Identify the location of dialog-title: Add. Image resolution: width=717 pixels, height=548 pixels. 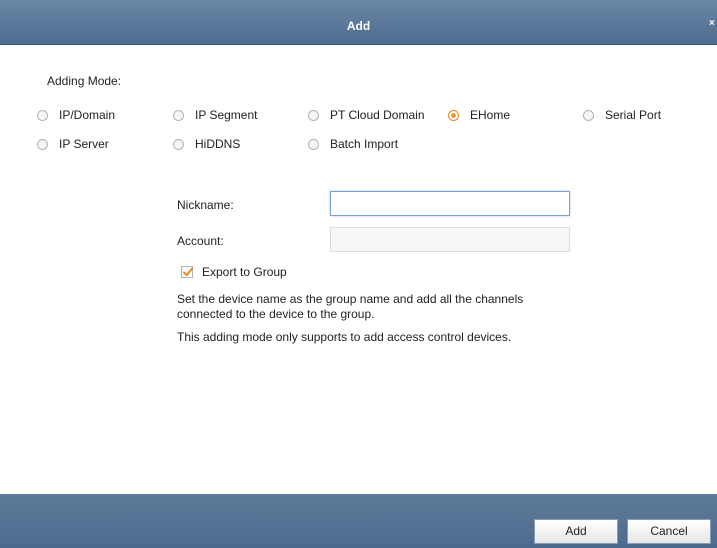
(358, 26).